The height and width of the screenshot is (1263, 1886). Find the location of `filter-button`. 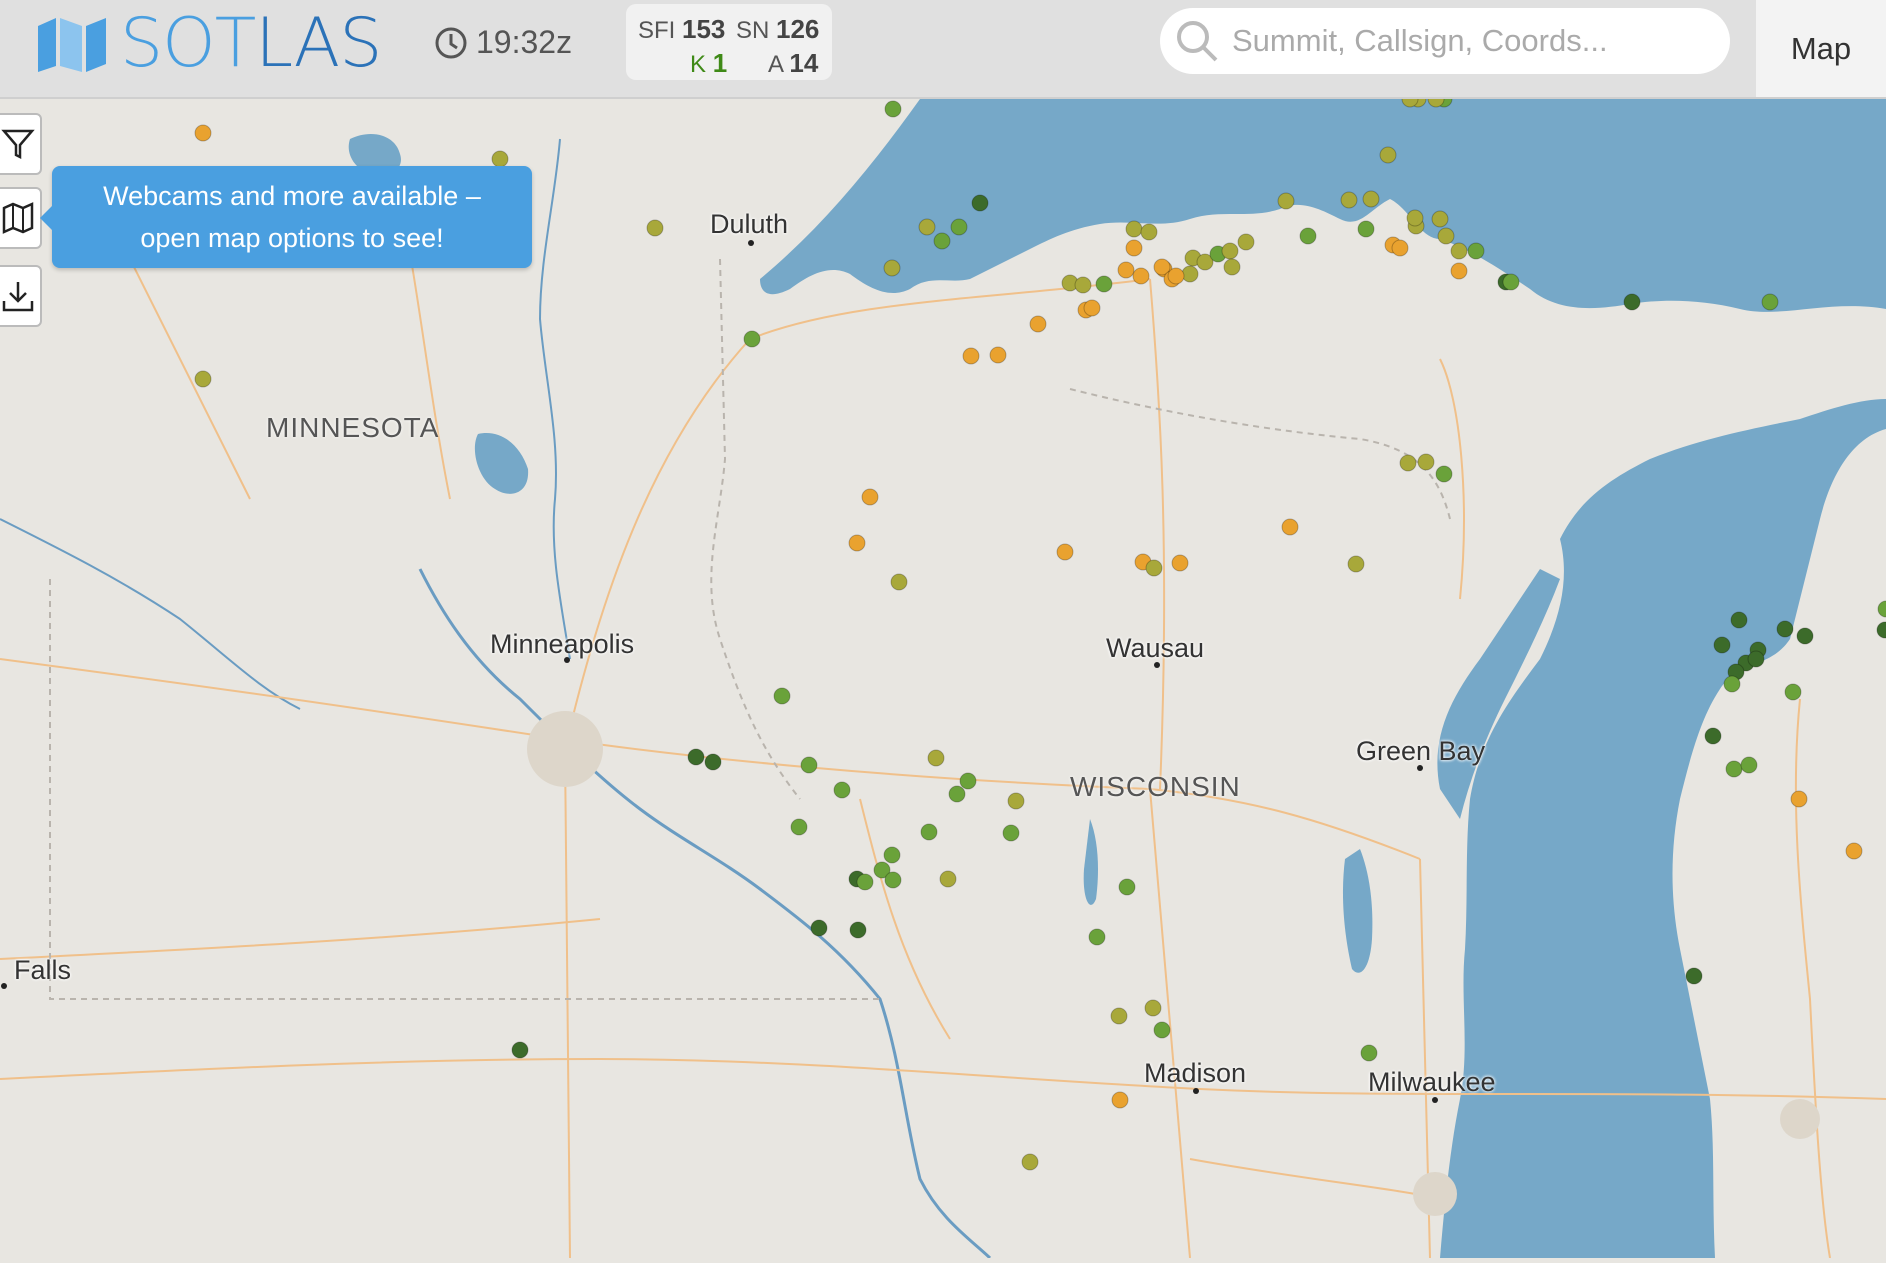

filter-button is located at coordinates (21, 144).